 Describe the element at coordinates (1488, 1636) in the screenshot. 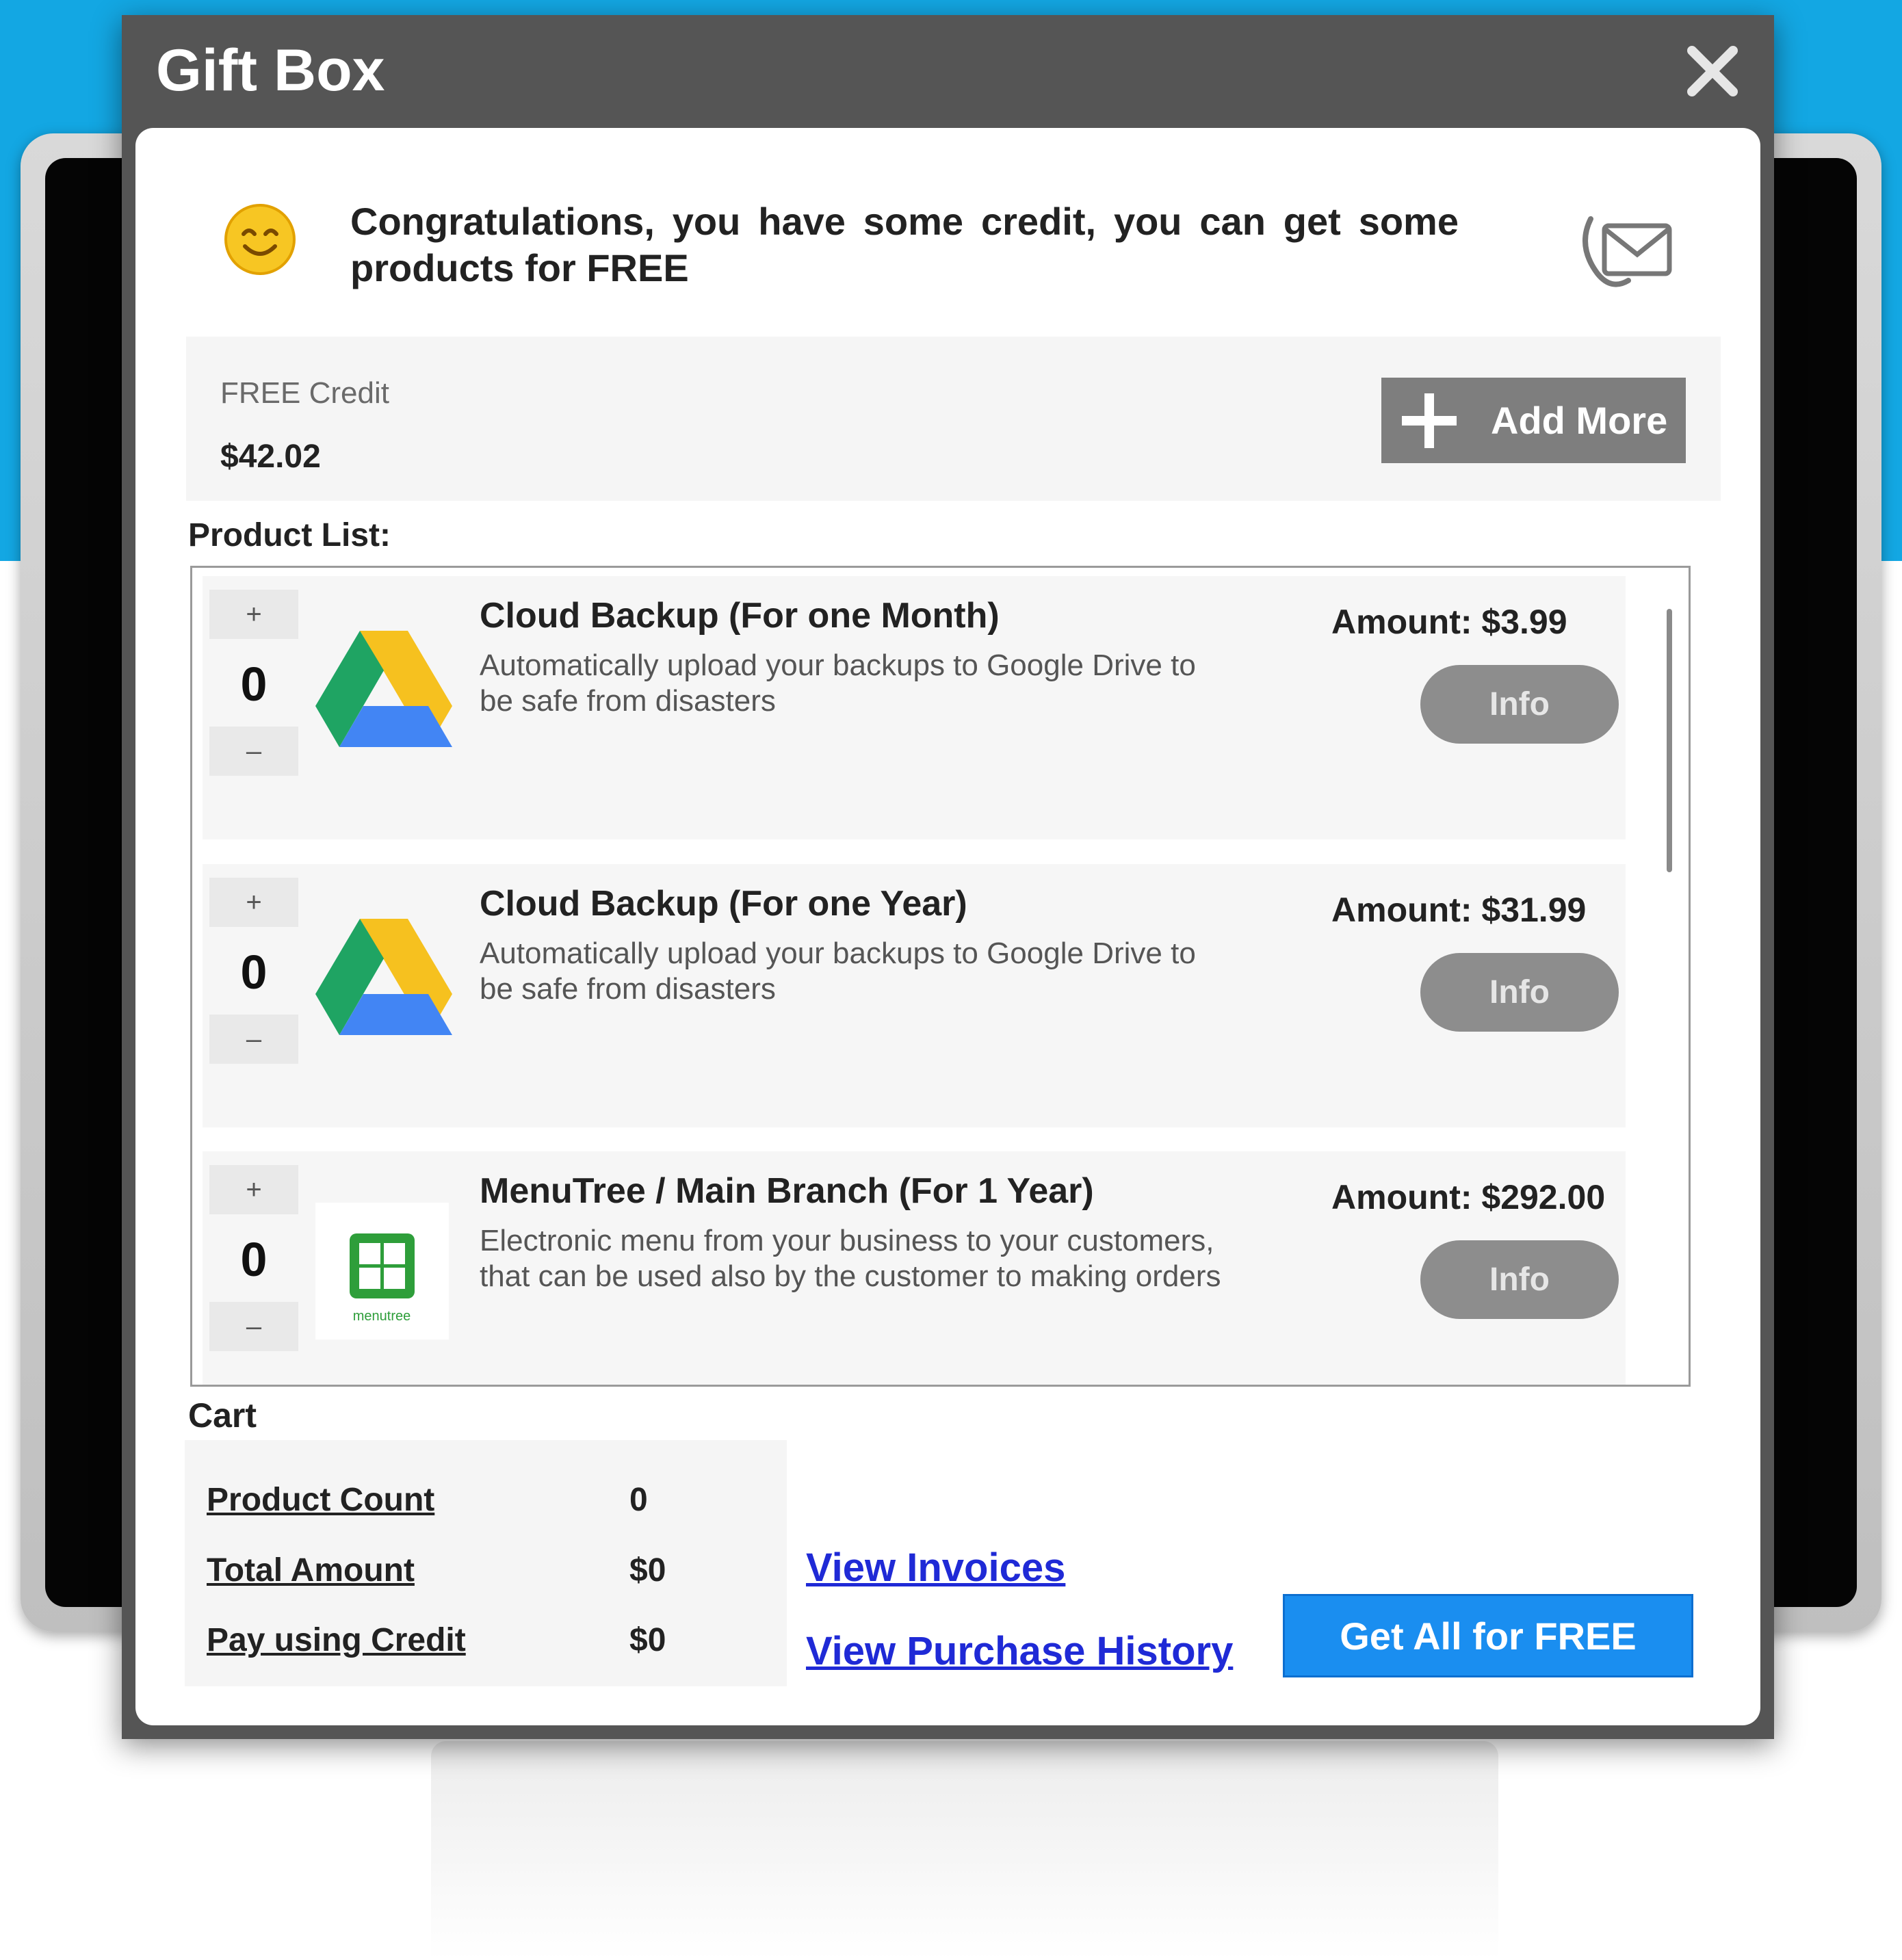

I see `get-all-free-button: Get All for FREE` at that location.